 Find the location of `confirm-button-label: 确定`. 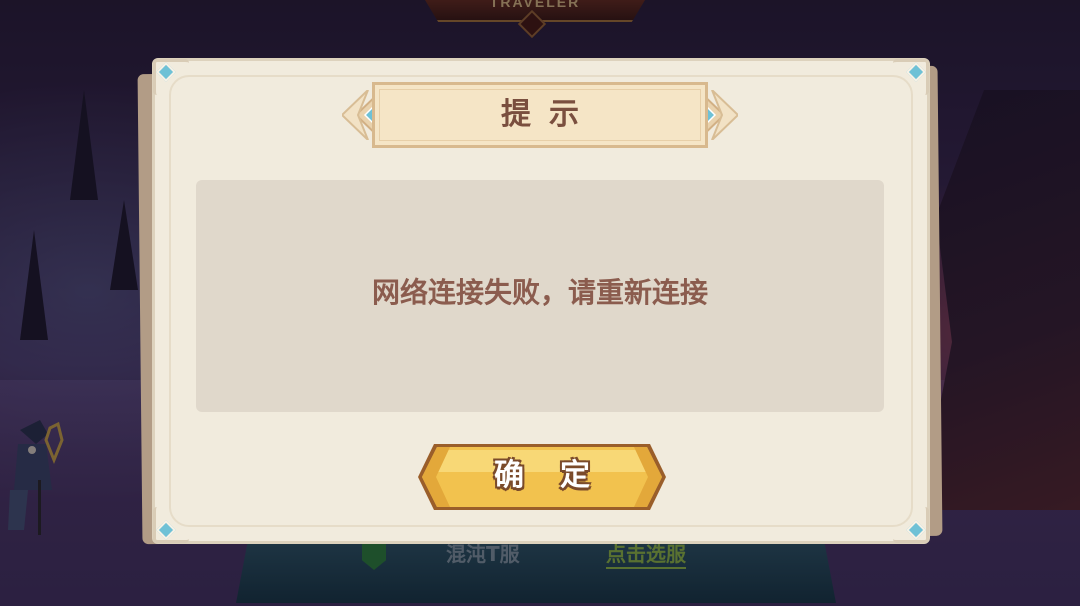

confirm-button-label: 确定 is located at coordinates (560, 475).